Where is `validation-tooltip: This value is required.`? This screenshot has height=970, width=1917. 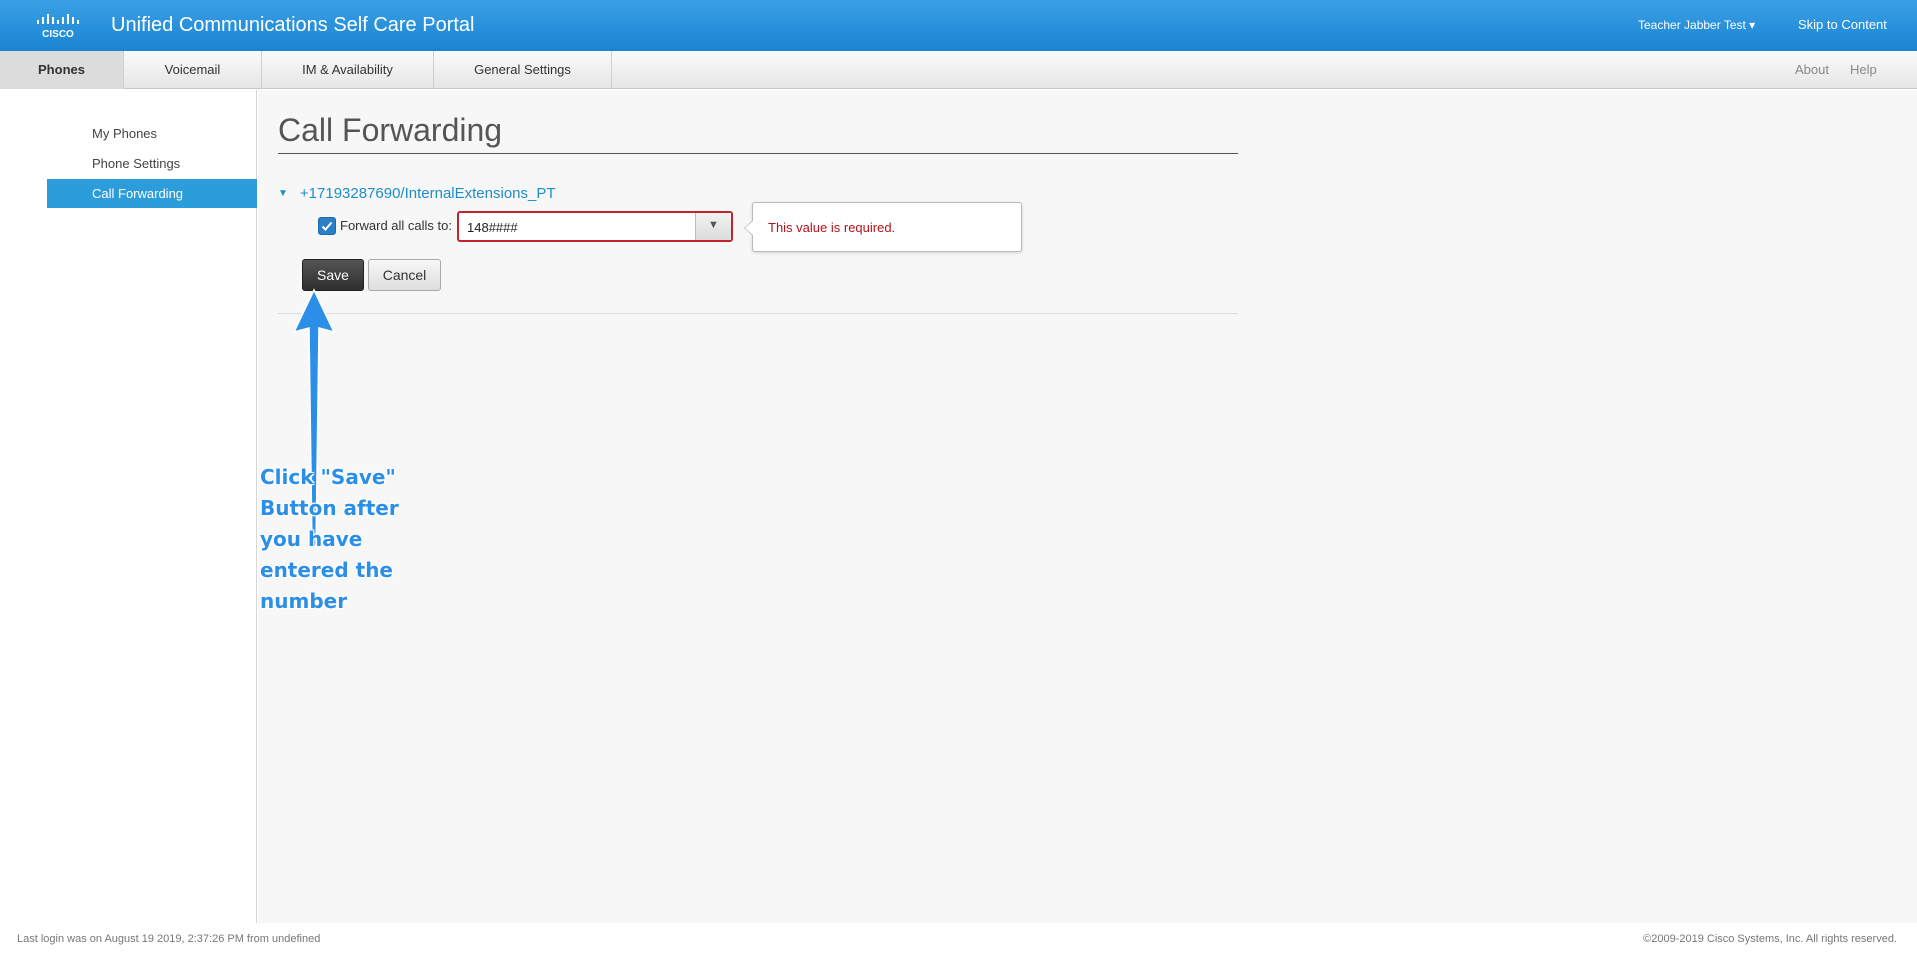
validation-tooltip: This value is required. is located at coordinates (883, 227).